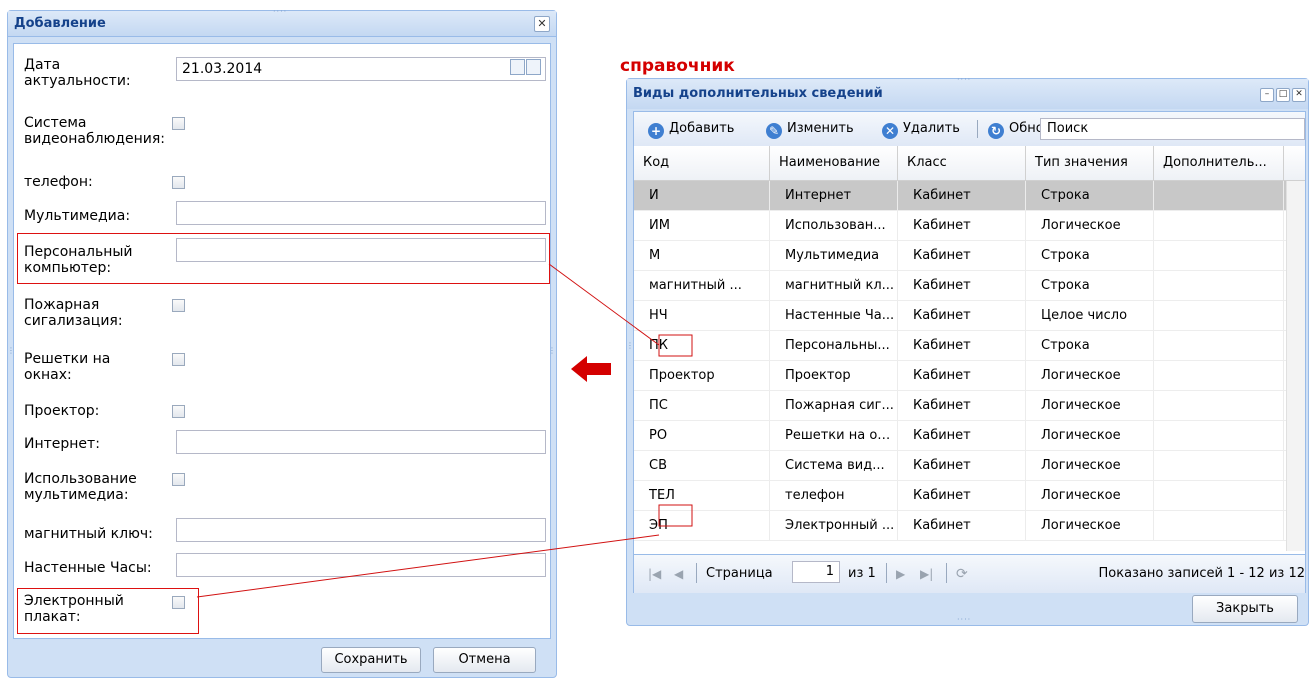 The image size is (1309, 681). Describe the element at coordinates (900, 574) in the screenshot. I see `next-page-icon: ▶` at that location.